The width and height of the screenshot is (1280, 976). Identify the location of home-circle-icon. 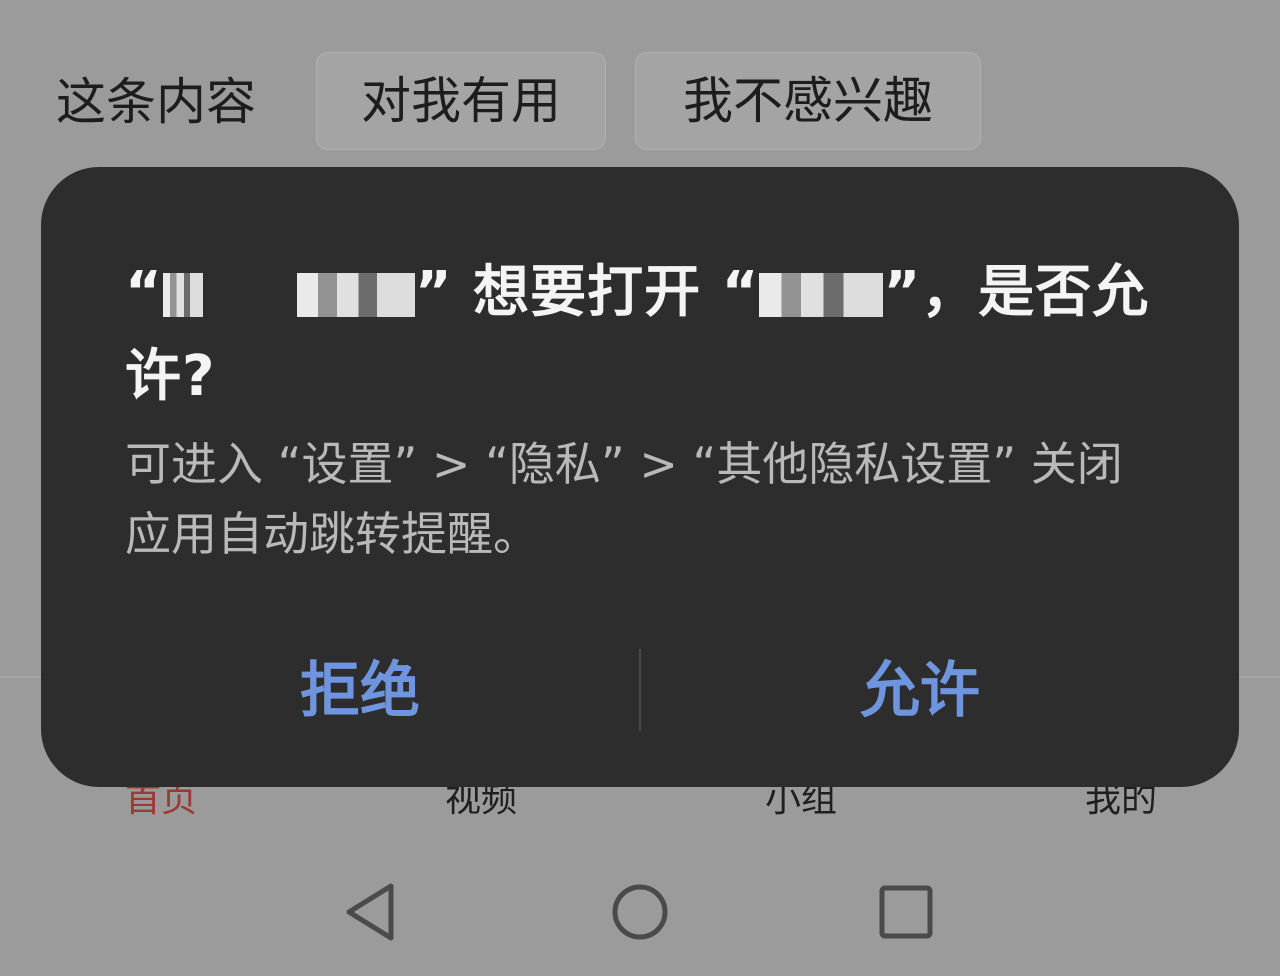
(640, 912).